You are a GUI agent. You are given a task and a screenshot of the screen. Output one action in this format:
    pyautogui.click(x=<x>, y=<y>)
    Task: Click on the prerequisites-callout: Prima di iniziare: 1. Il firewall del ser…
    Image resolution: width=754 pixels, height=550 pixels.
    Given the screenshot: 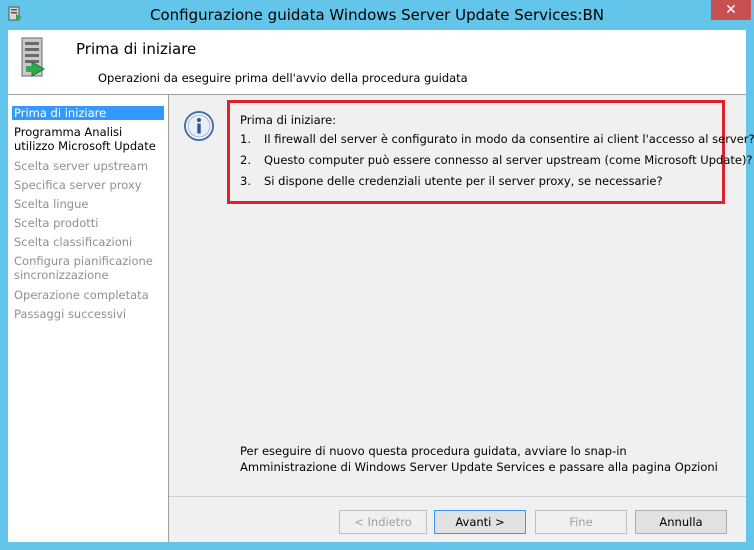 What is the action you would take?
    pyautogui.click(x=490, y=152)
    